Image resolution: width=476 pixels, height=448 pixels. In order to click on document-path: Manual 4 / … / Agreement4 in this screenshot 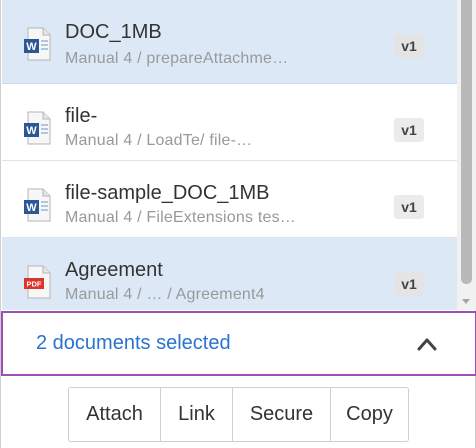, I will do `click(165, 294)`.